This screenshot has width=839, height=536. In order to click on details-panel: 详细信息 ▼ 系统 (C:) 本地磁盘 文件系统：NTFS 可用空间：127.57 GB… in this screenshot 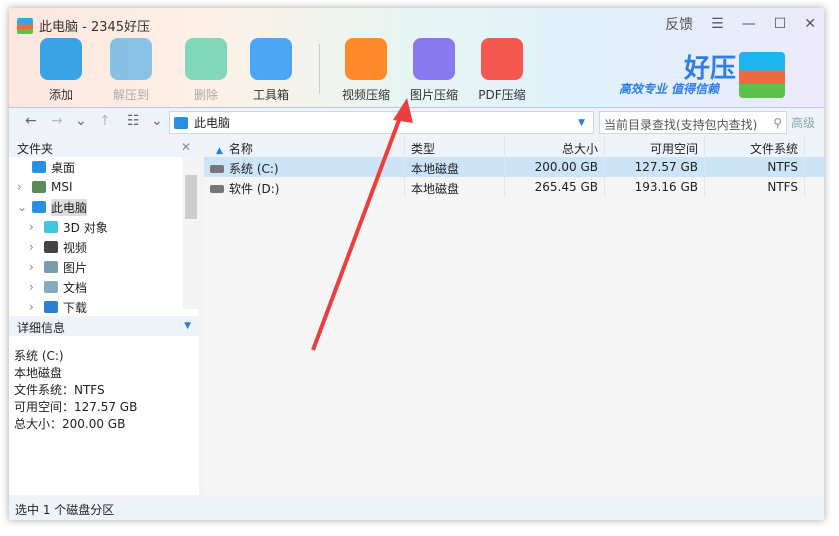, I will do `click(104, 380)`.